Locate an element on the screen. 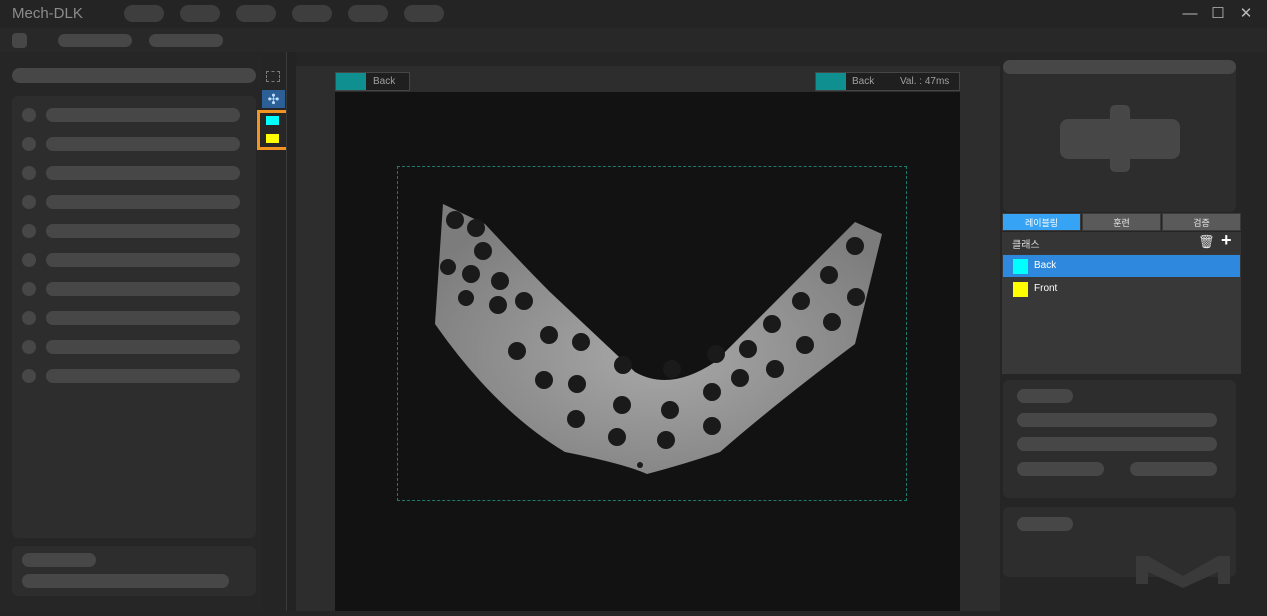 Image resolution: width=1267 pixels, height=616 pixels. trash-icon: 🗑 is located at coordinates (1206, 242).